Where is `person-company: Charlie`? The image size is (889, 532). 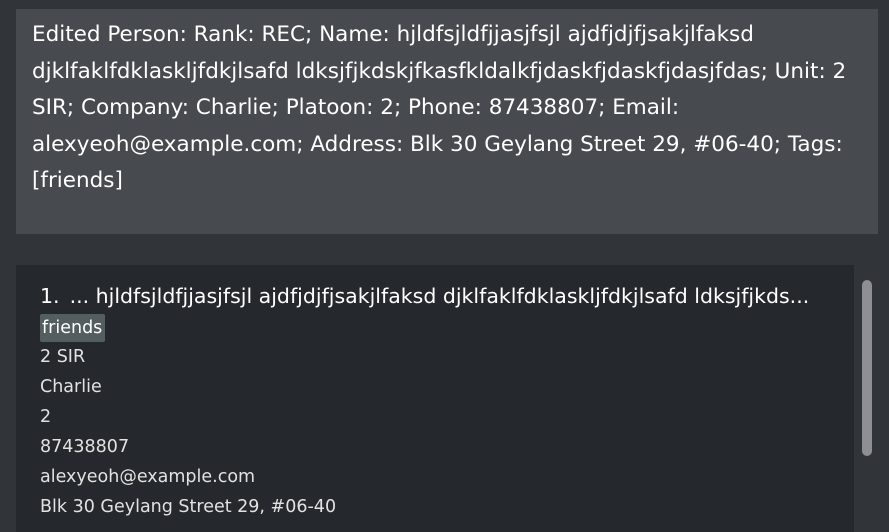
person-company: Charlie is located at coordinates (71, 387).